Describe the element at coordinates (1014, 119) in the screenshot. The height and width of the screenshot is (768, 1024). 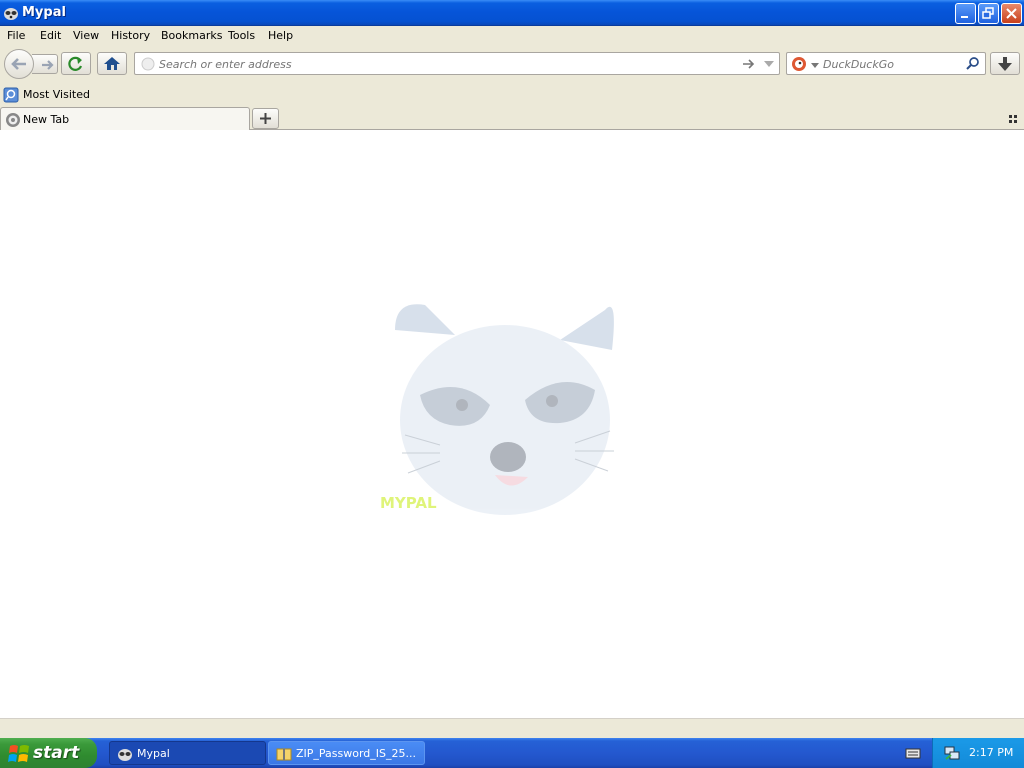
I see `list-all-tabs-icon` at that location.